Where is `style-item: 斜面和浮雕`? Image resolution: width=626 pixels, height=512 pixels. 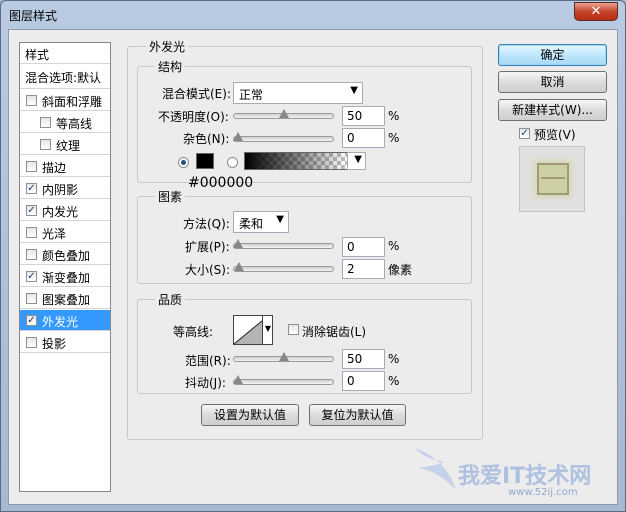
style-item: 斜面和浮雕 is located at coordinates (65, 100).